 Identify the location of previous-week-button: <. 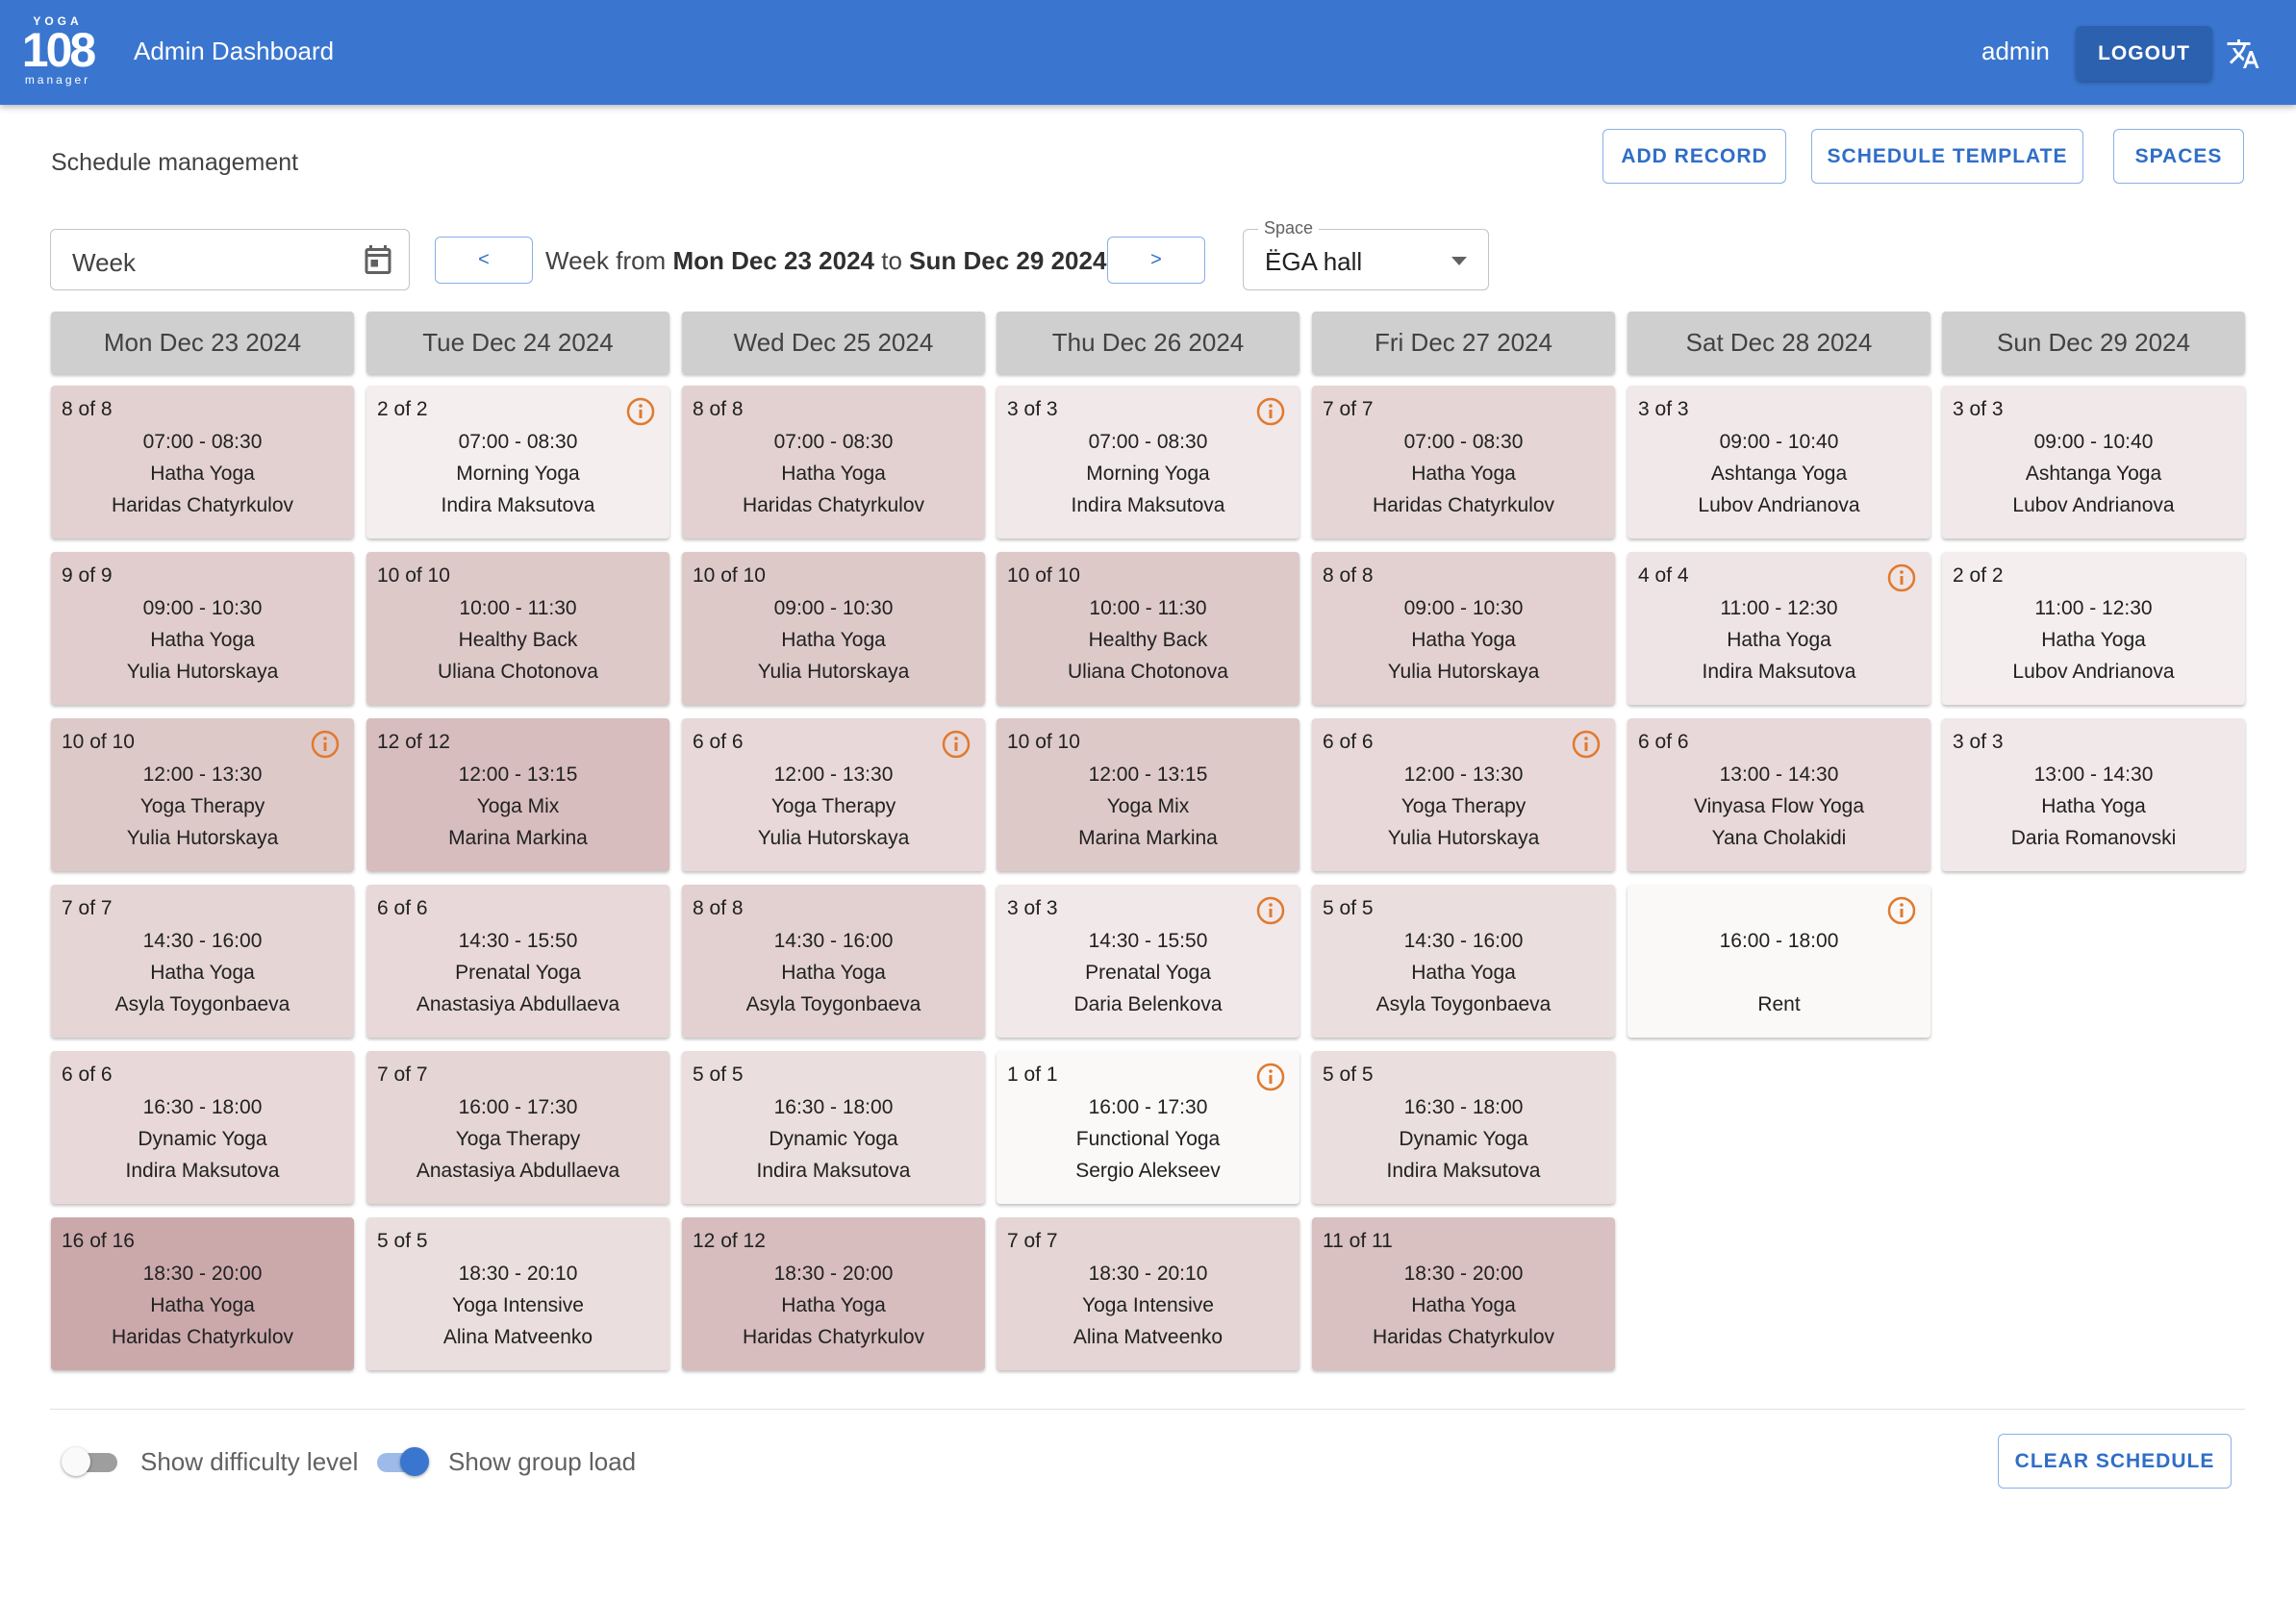
(484, 260).